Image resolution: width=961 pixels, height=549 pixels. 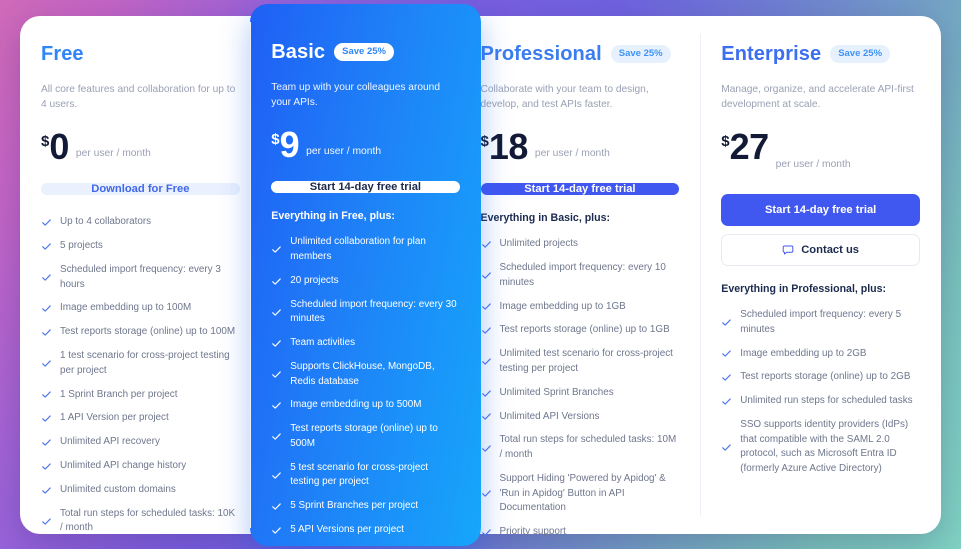 What do you see at coordinates (803, 353) in the screenshot?
I see `feature-label: Image embedding up to 2GB` at bounding box center [803, 353].